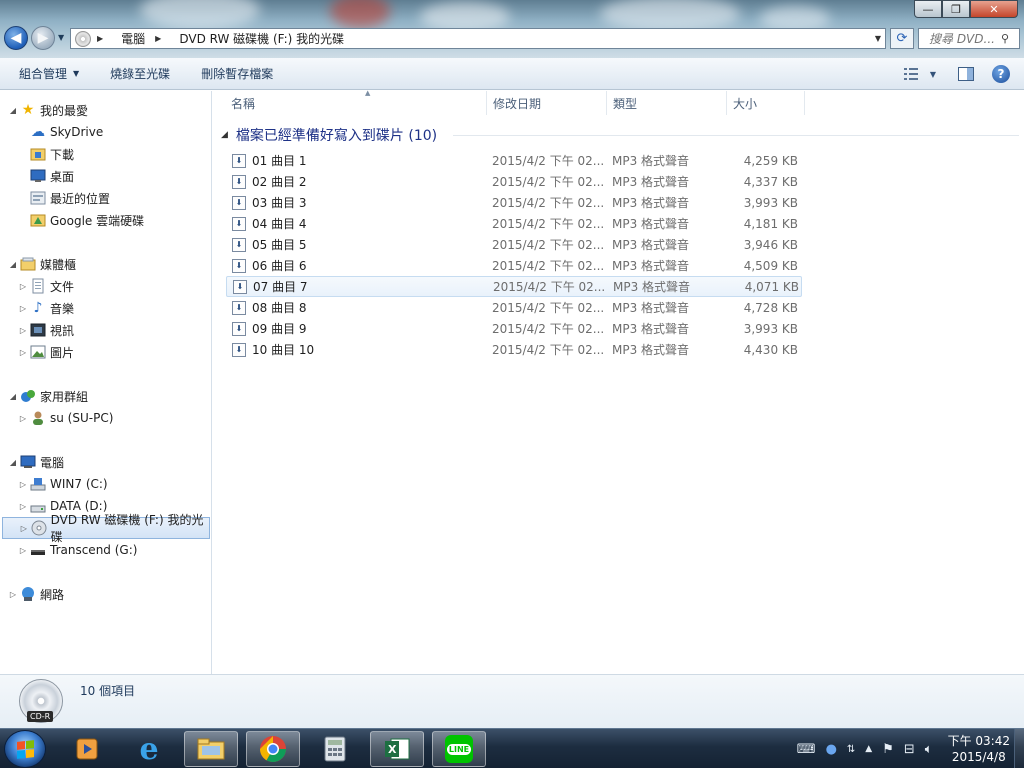 Image resolution: width=1024 pixels, height=768 pixels. What do you see at coordinates (106, 528) in the screenshot?
I see `nav-drive-f: ▷ DVD RW 磁碟機 (F:) 我的光碟` at bounding box center [106, 528].